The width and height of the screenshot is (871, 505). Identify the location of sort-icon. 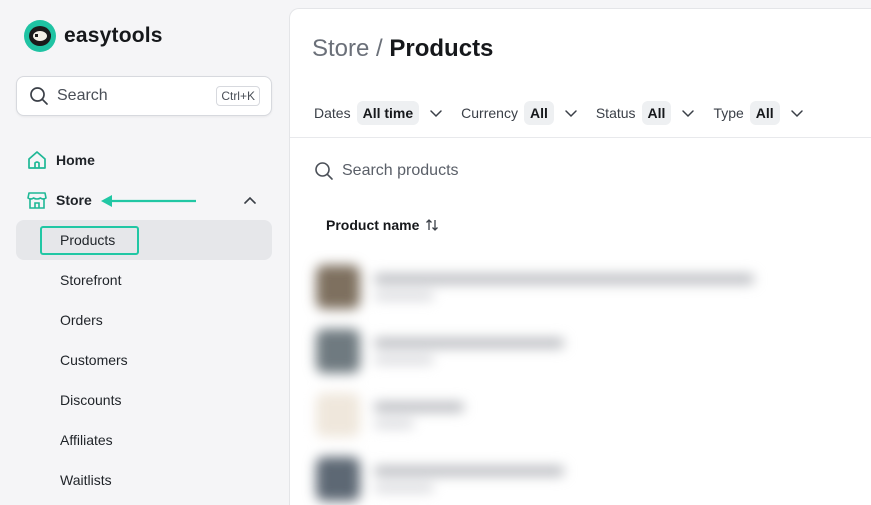
(432, 225).